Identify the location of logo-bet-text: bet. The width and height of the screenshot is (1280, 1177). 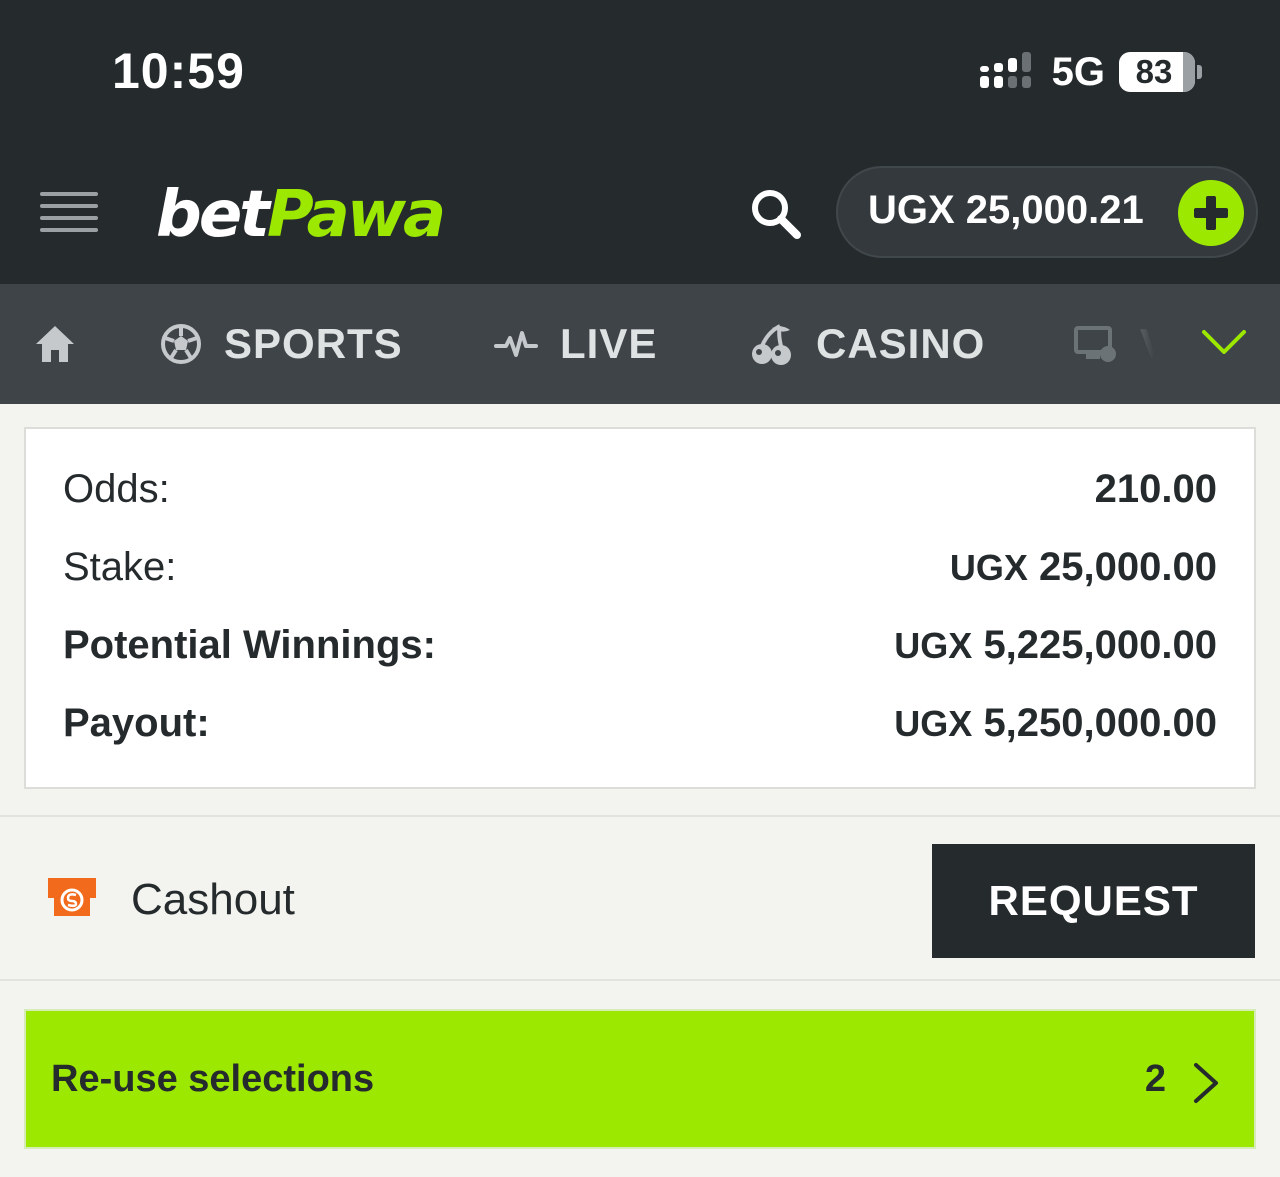
(213, 215).